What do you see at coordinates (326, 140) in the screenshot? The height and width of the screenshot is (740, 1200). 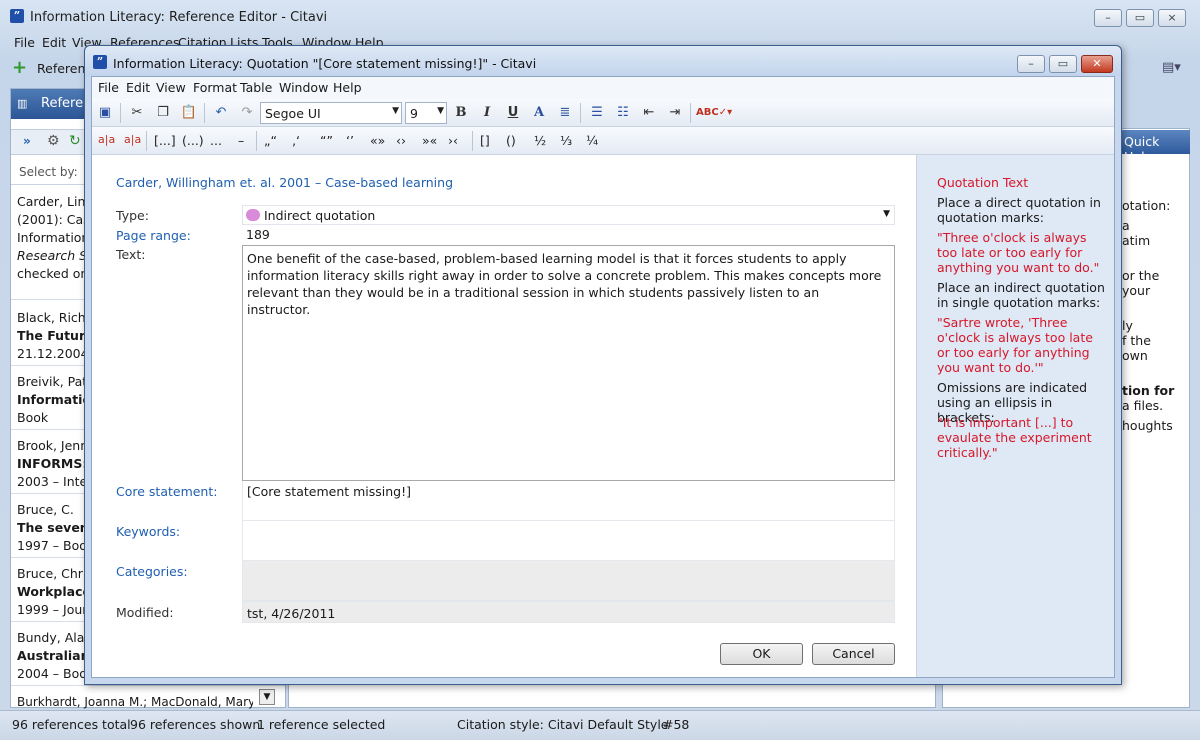 I see `insert-quotes-english: “”` at bounding box center [326, 140].